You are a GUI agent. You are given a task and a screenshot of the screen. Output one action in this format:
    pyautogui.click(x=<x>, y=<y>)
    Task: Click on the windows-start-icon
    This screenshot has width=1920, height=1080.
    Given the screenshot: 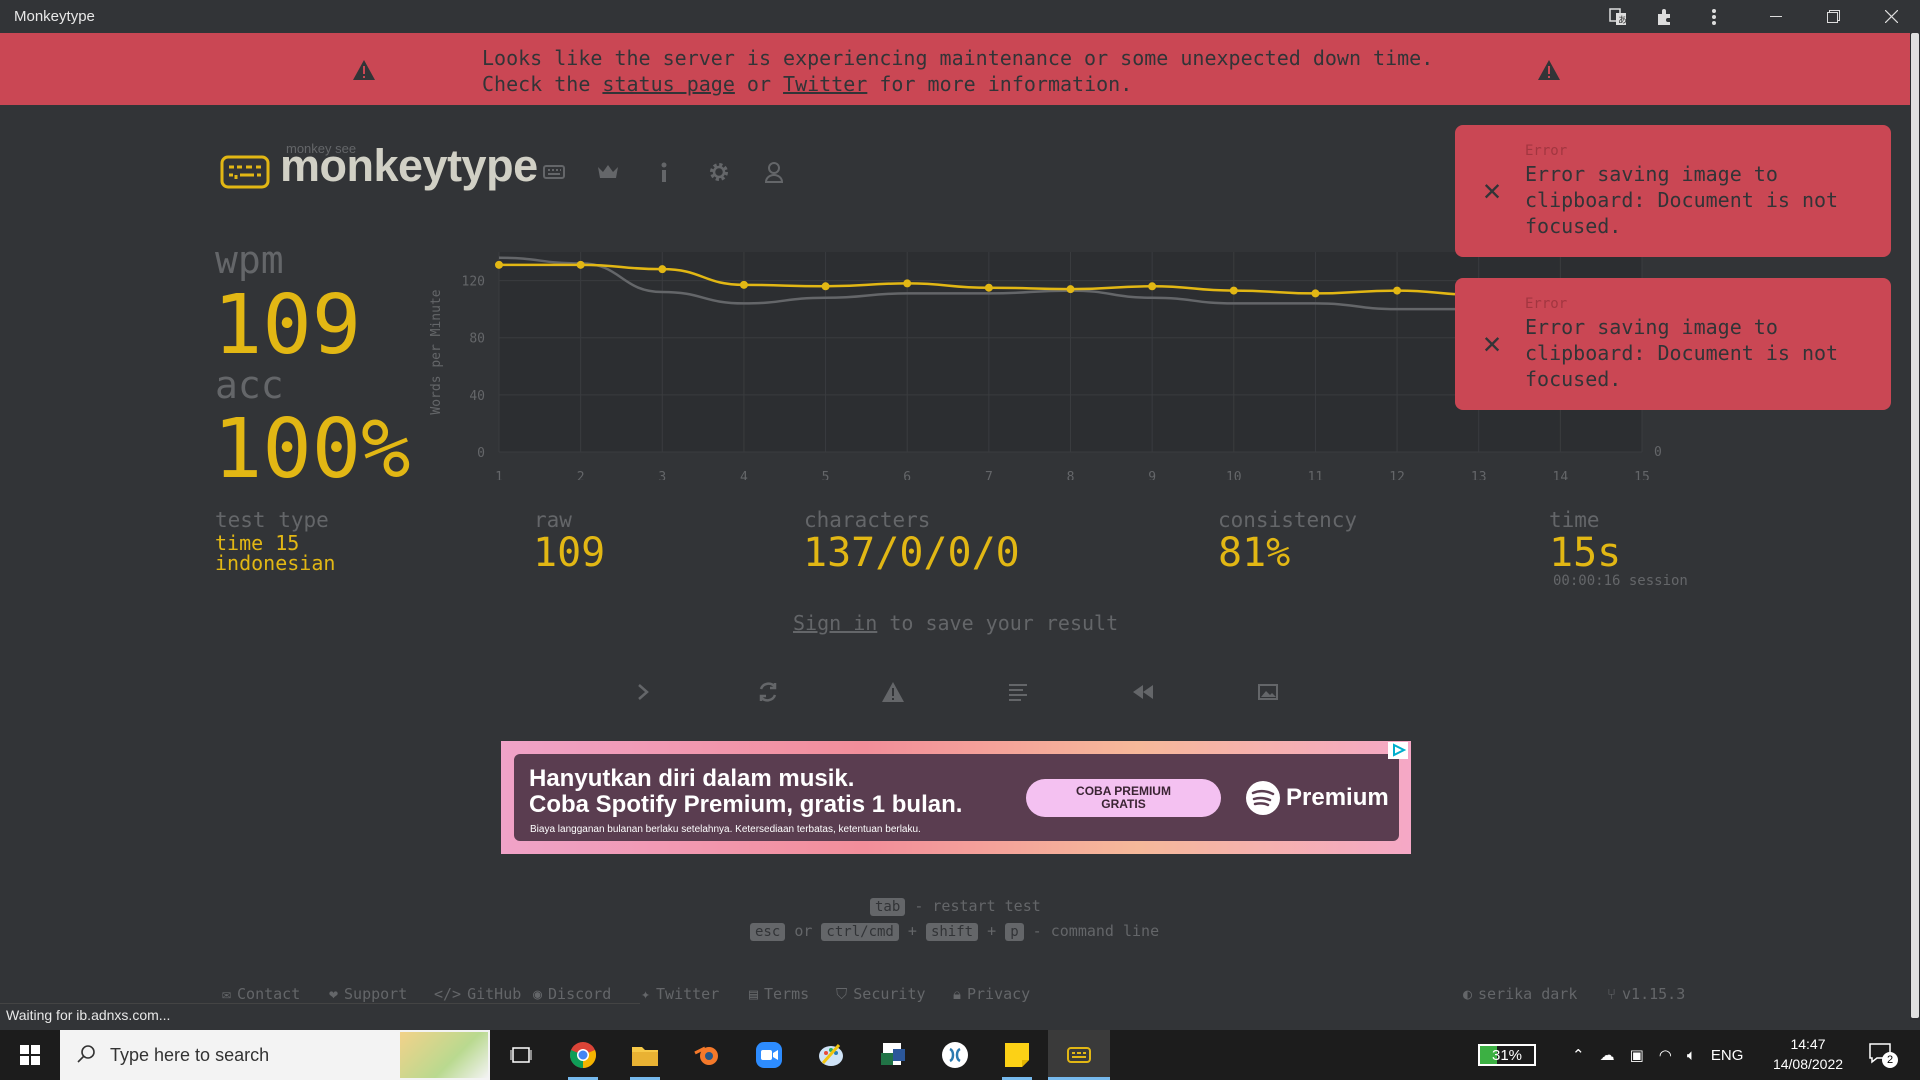 What is the action you would take?
    pyautogui.click(x=30, y=1055)
    